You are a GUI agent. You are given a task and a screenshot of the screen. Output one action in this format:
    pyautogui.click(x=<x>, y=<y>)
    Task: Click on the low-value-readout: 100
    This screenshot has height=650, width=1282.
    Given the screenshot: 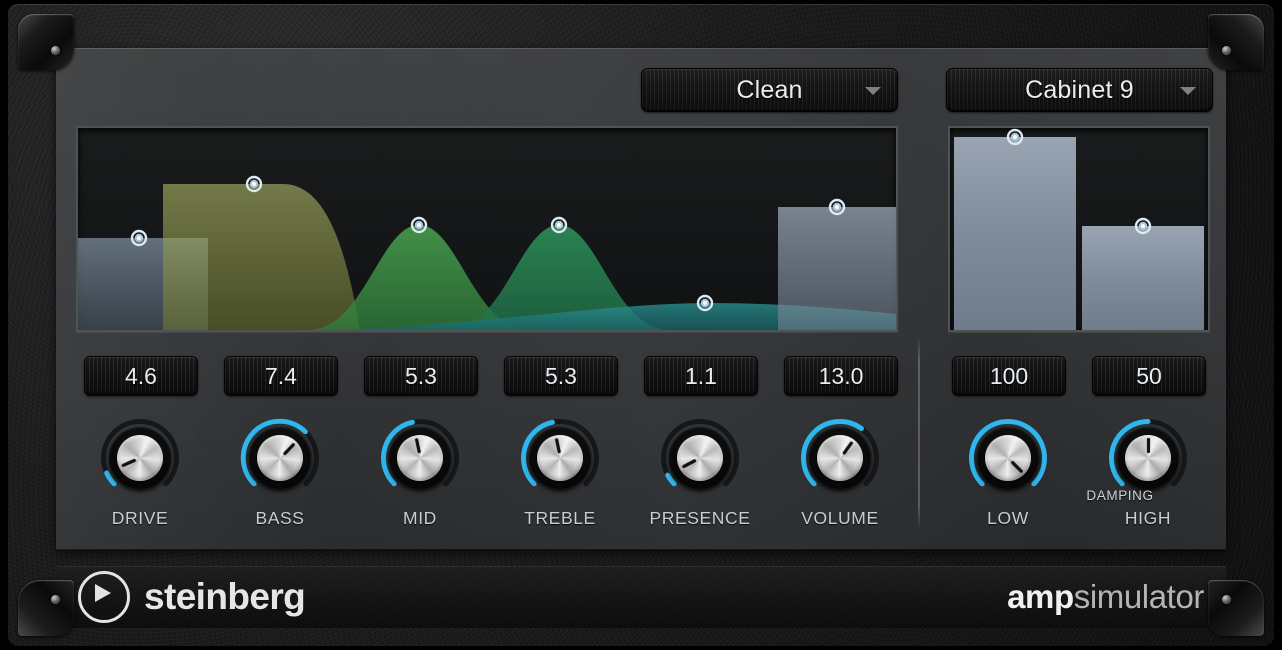 What is the action you would take?
    pyautogui.click(x=1009, y=376)
    